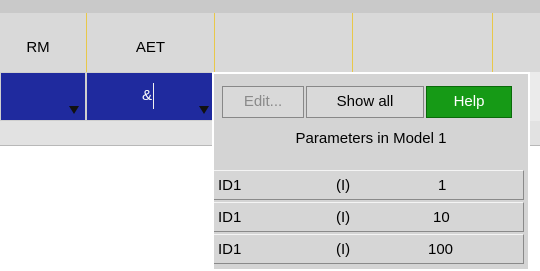 The width and height of the screenshot is (540, 271). What do you see at coordinates (369, 185) in the screenshot?
I see `parameter-row: ID1 (I) 1` at bounding box center [369, 185].